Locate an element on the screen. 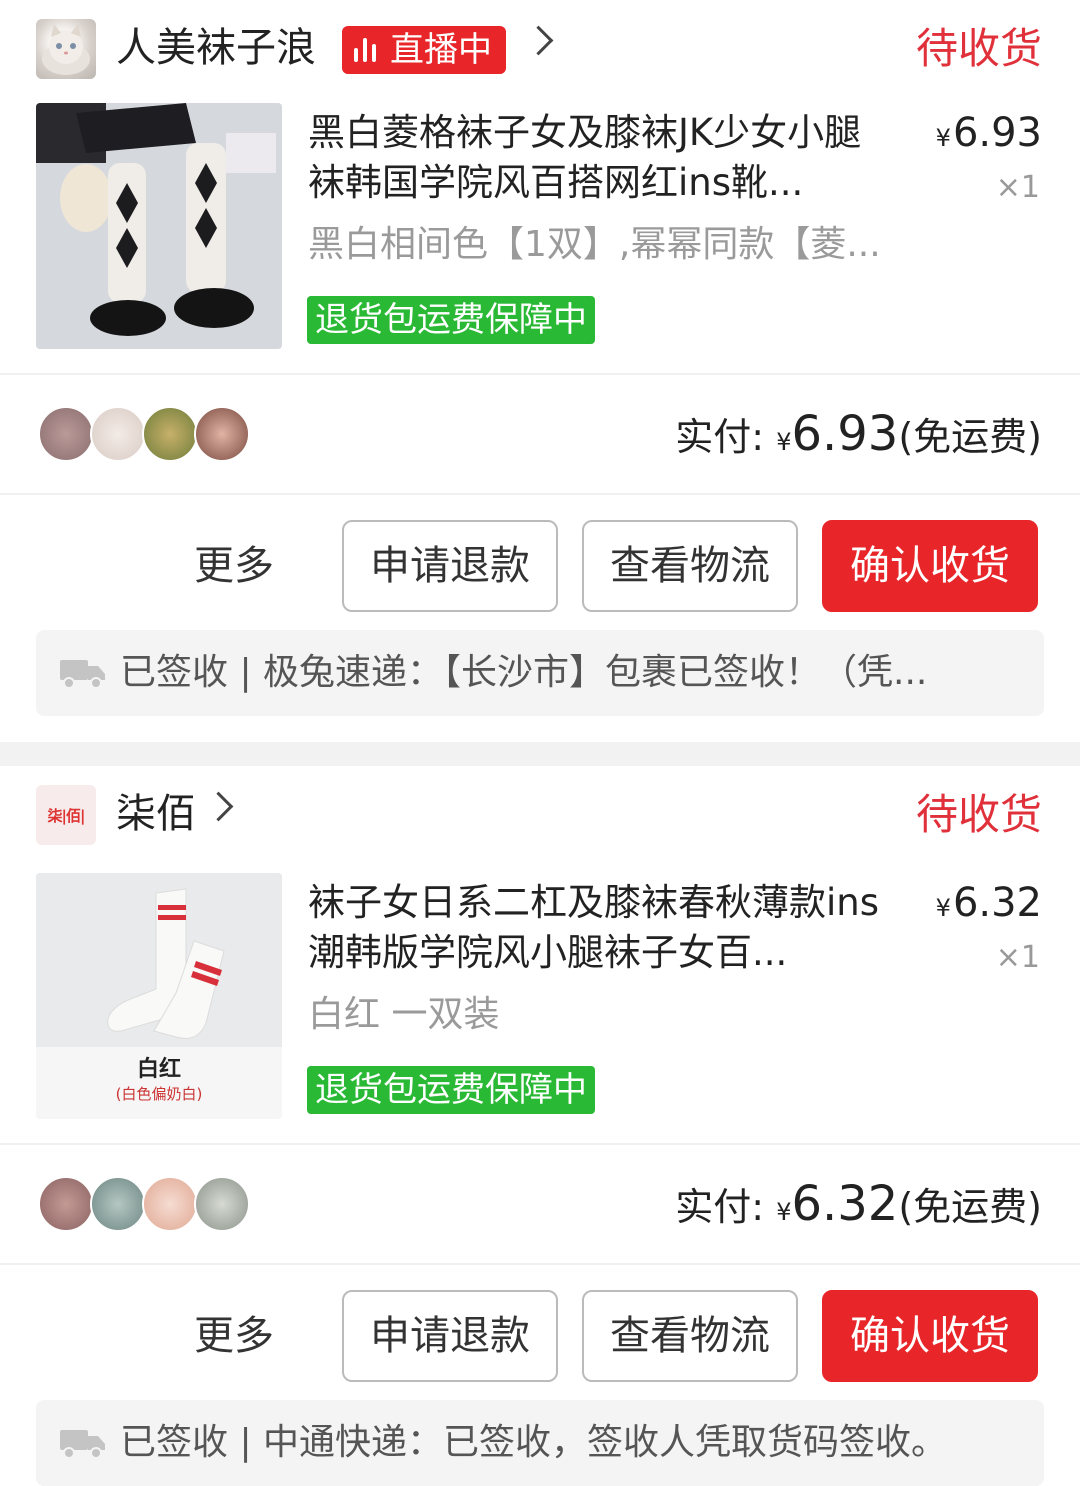  paid-amount: 实付: ¥6.93(免运费) is located at coordinates (858, 434).